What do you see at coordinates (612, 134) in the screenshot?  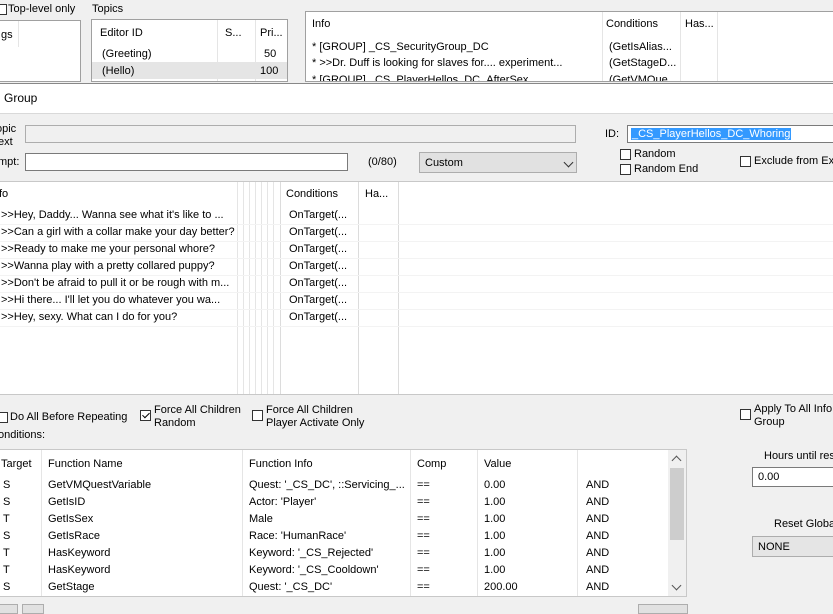 I see `id-label: ID:` at bounding box center [612, 134].